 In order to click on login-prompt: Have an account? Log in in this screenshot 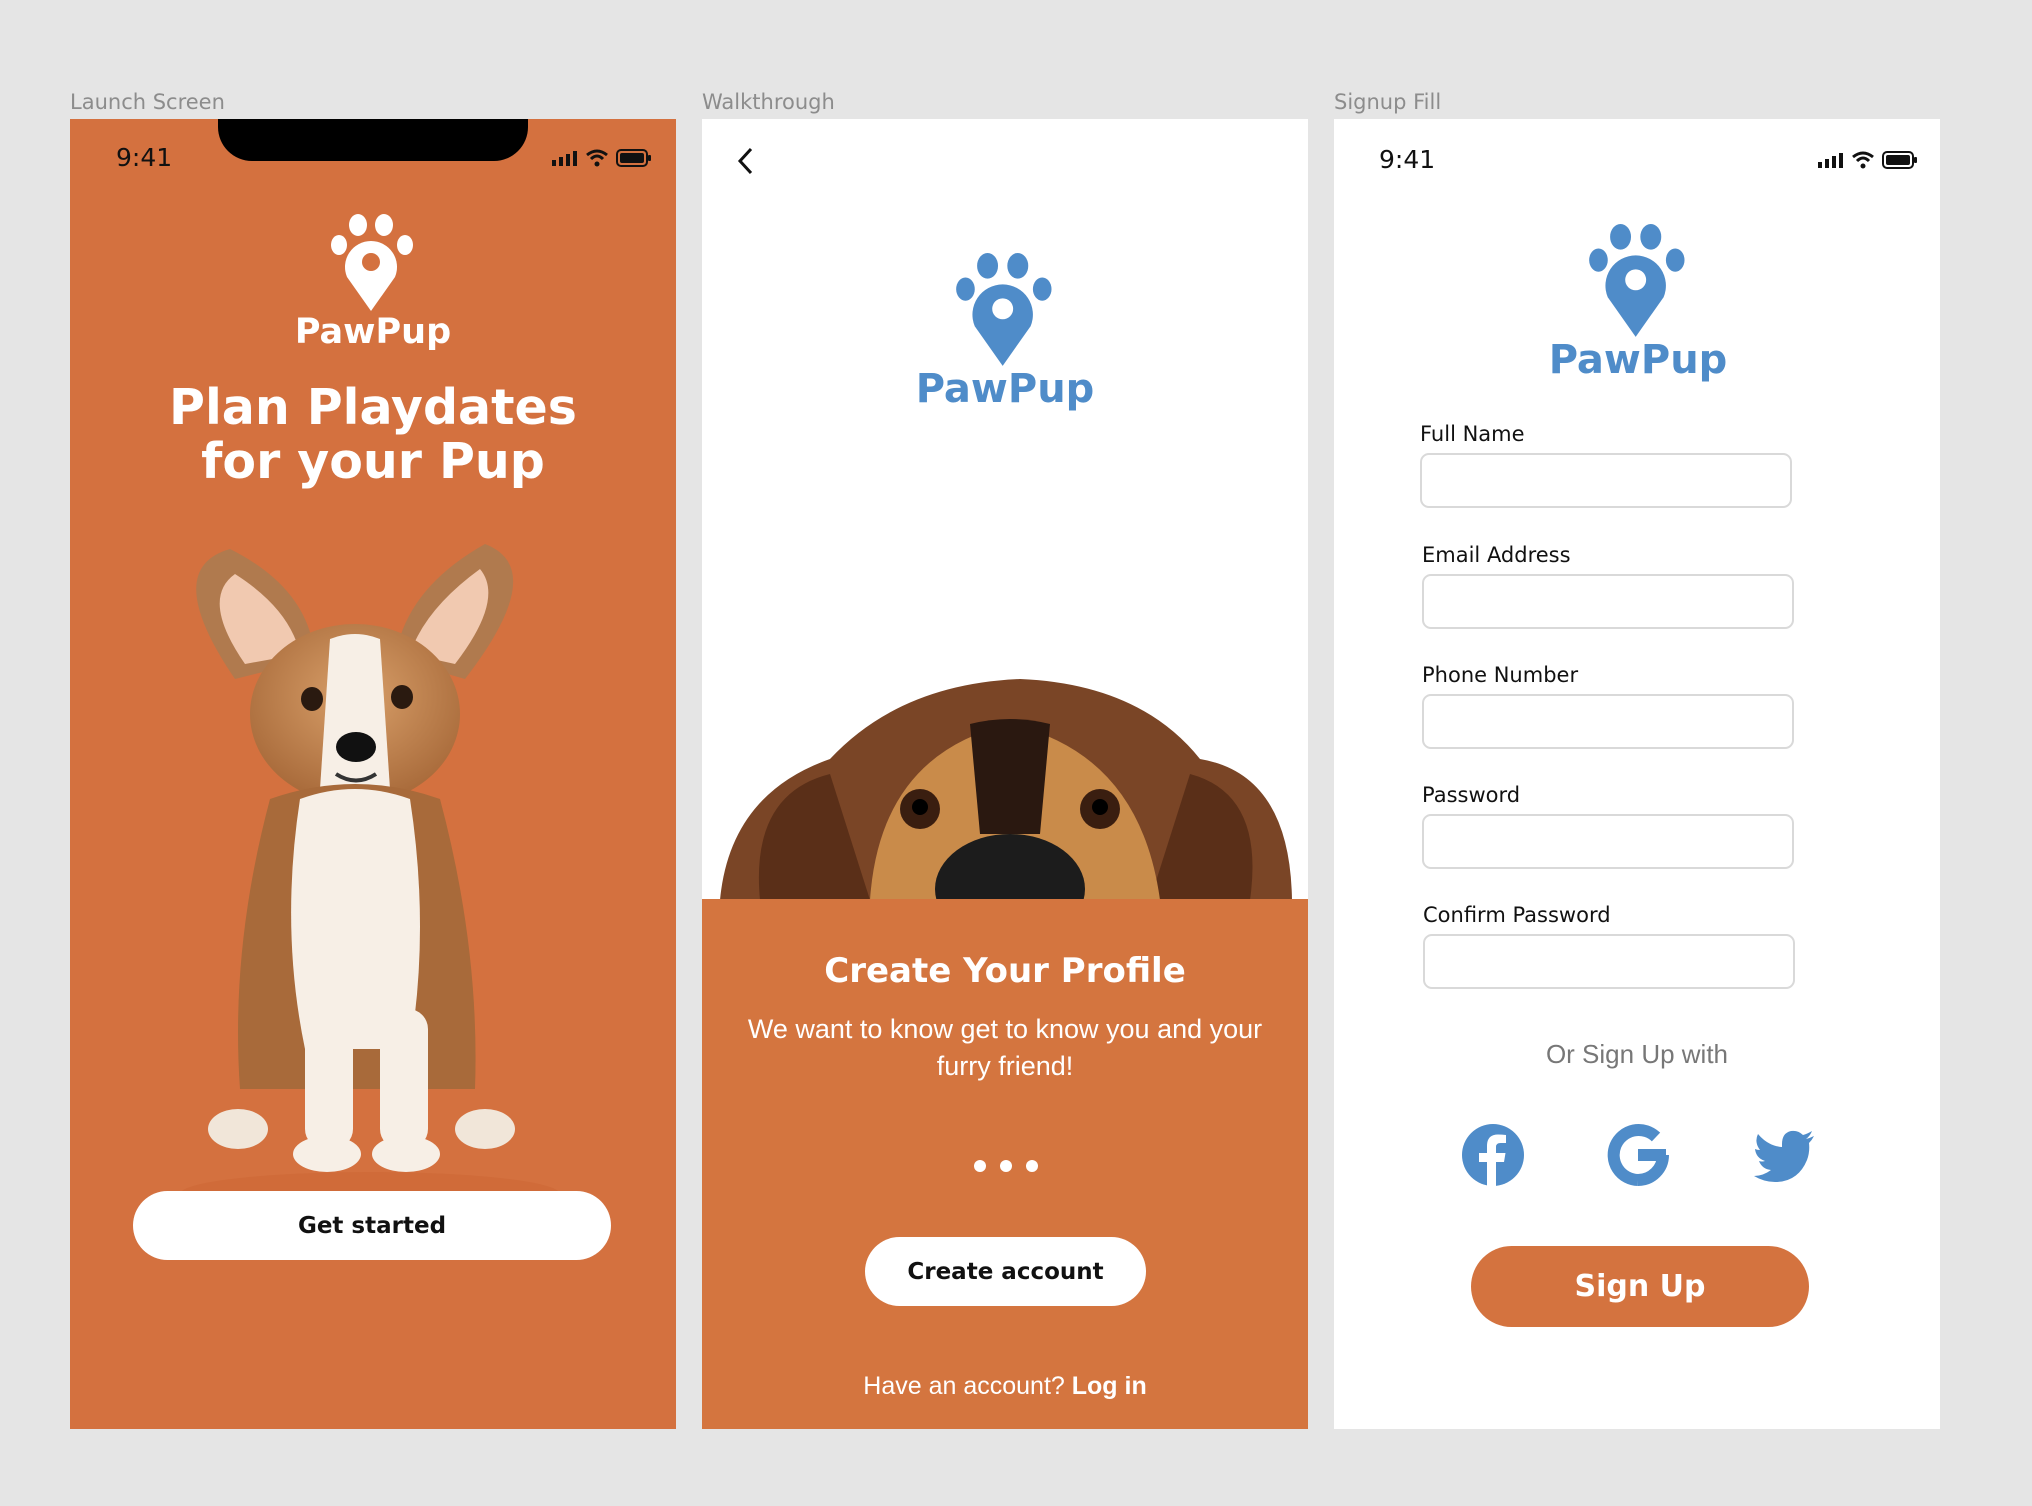, I will do `click(1005, 1386)`.